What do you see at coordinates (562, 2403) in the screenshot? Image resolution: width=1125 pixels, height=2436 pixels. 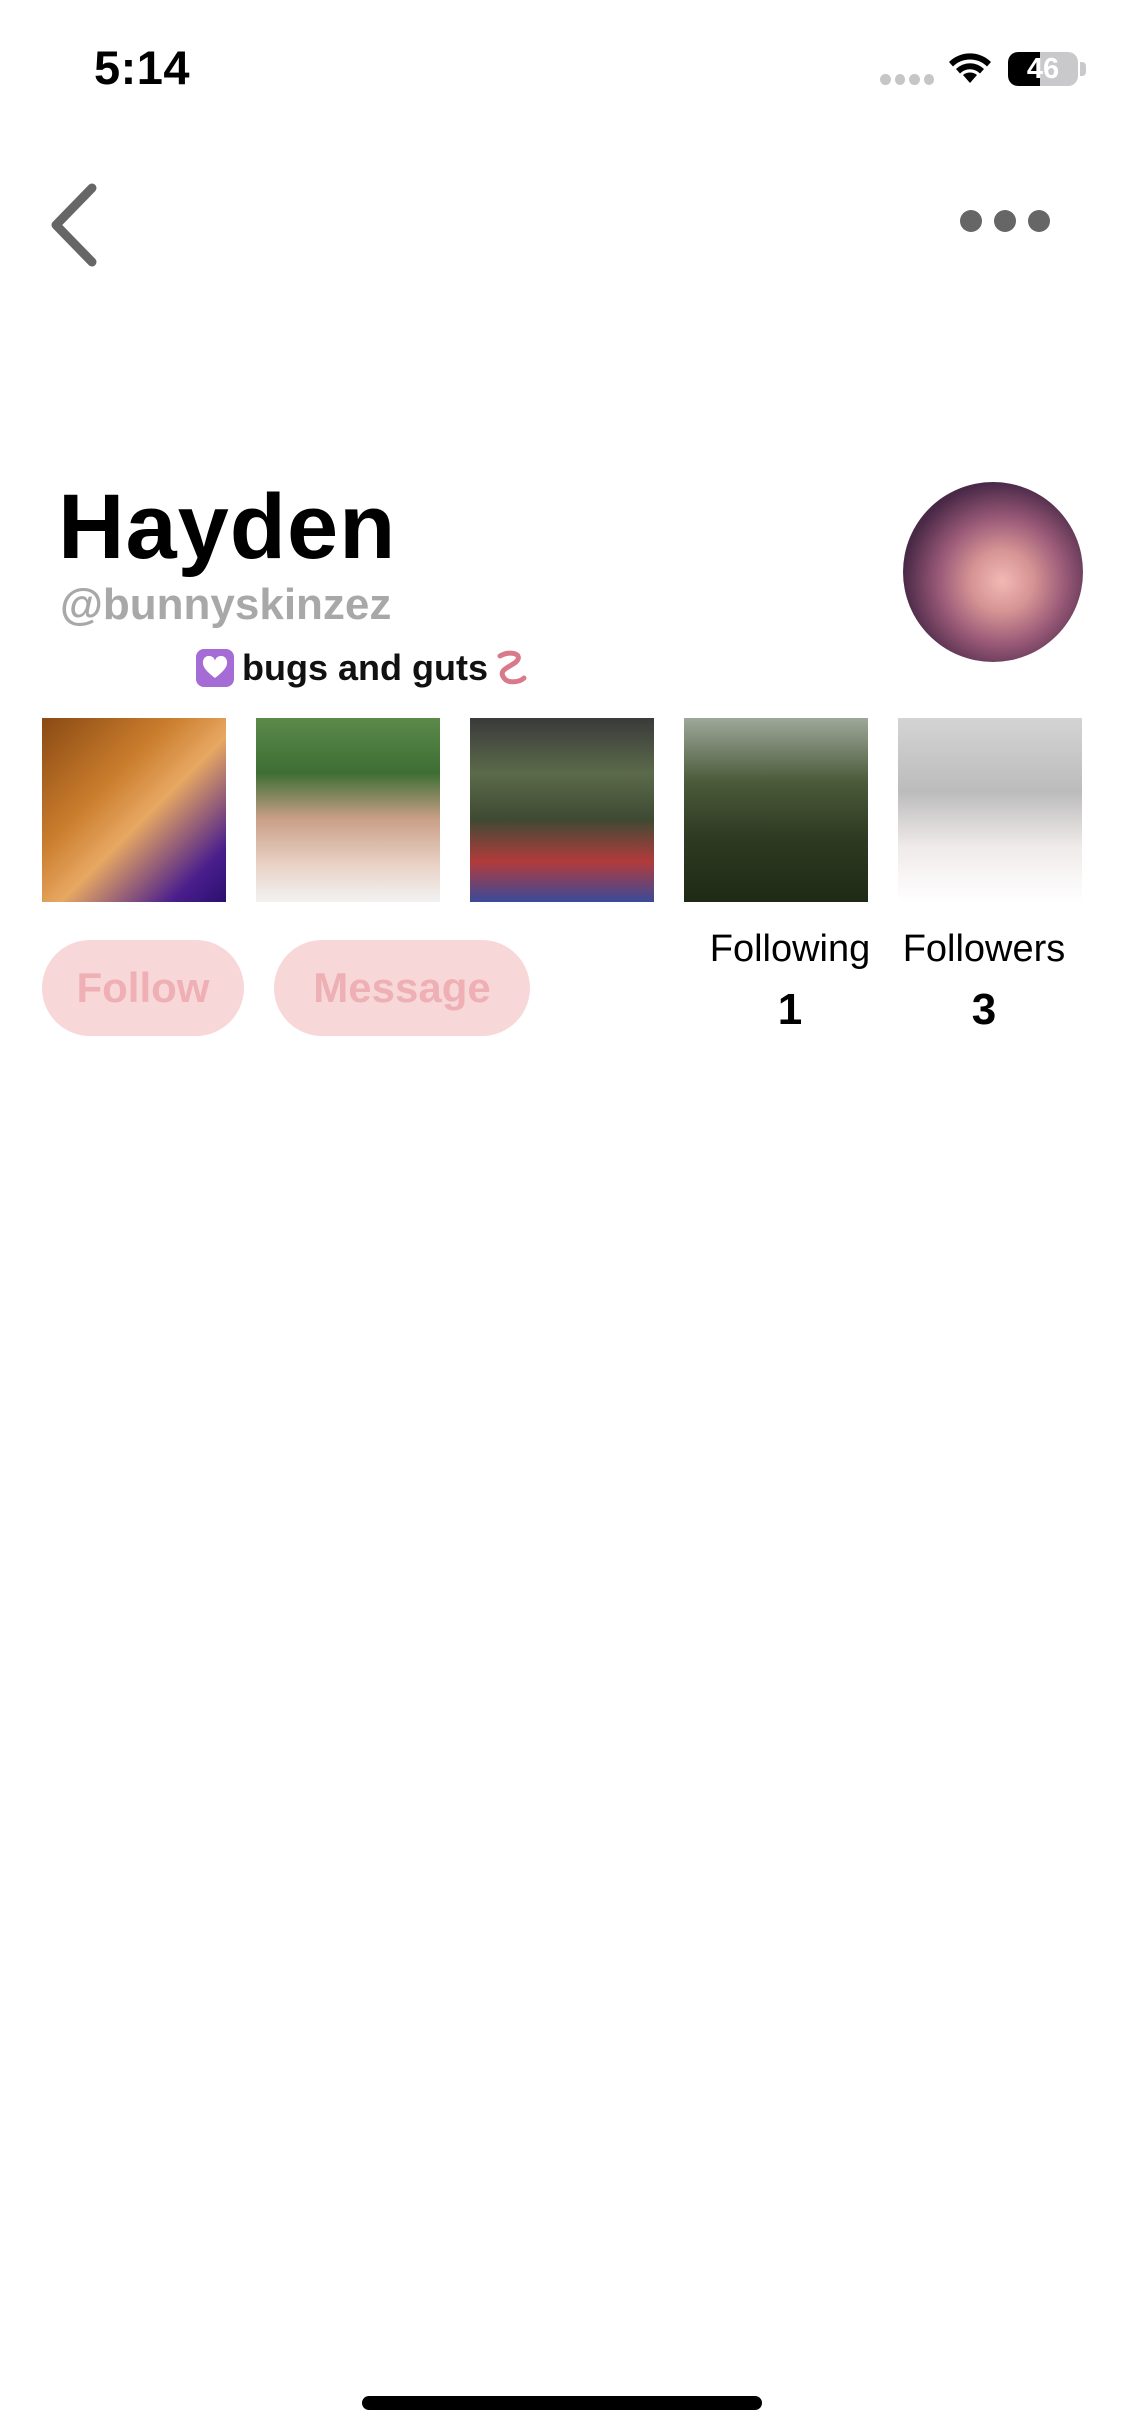 I see `home-indicator` at bounding box center [562, 2403].